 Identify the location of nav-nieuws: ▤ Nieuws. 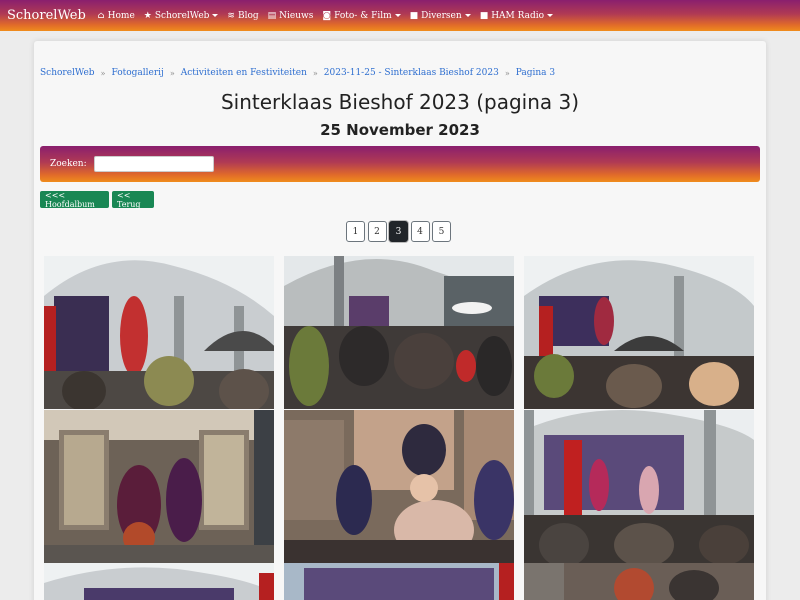
(291, 16).